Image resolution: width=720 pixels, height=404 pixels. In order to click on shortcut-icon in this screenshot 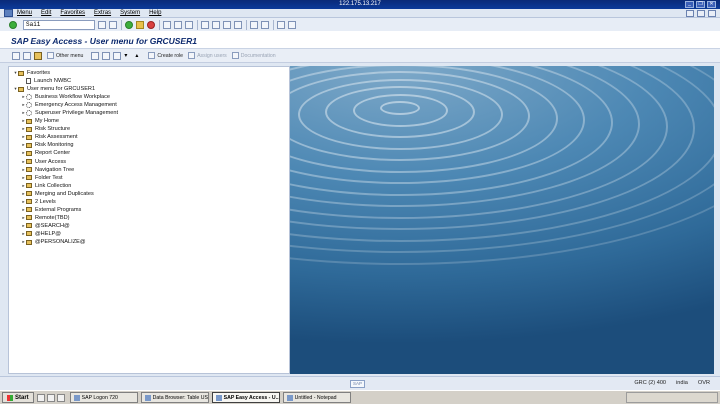, I will do `click(265, 24)`.